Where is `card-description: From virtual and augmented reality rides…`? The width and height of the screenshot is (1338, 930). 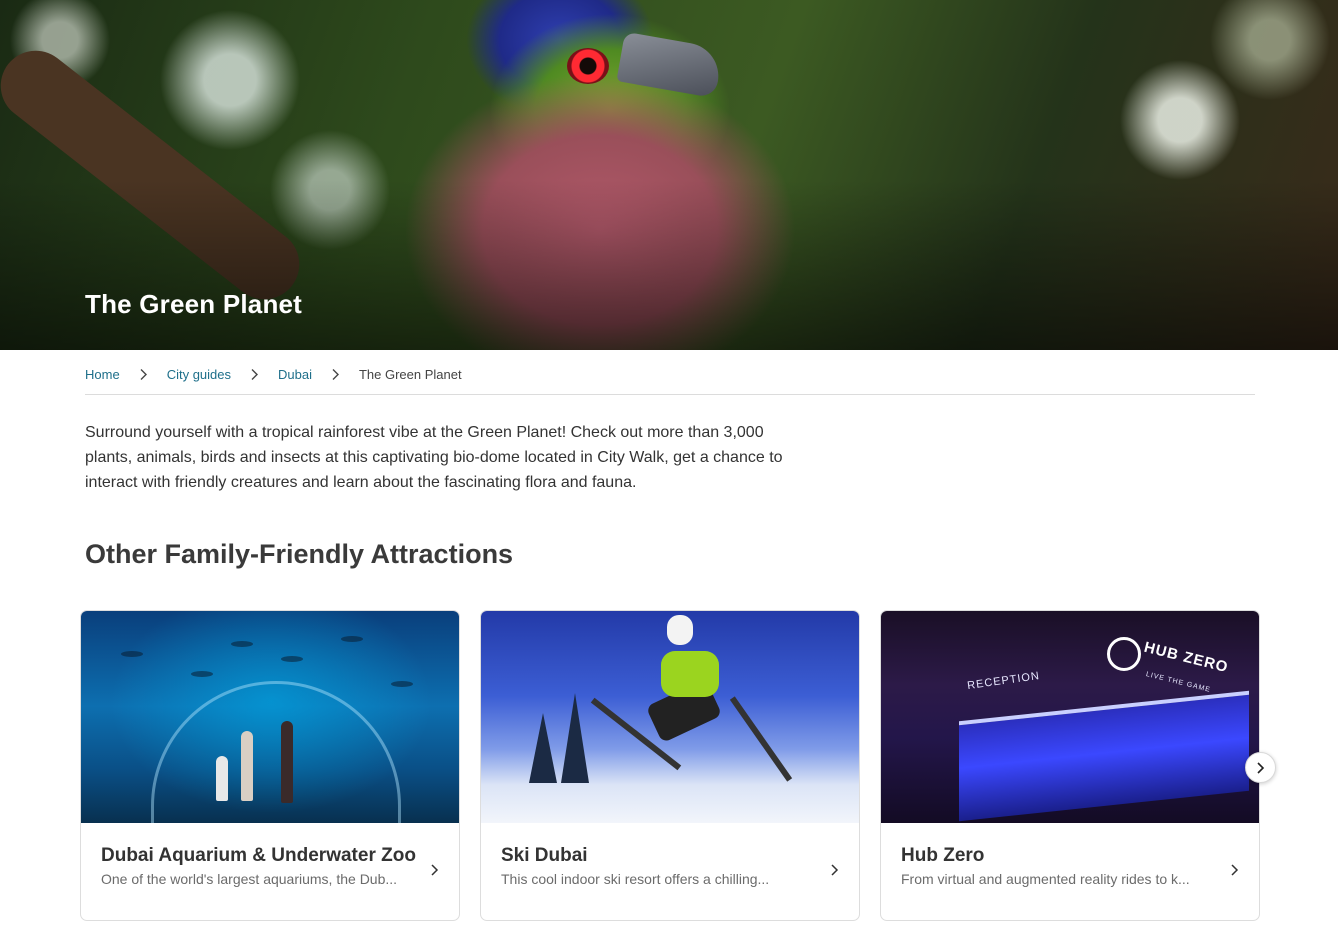
card-description: From virtual and augmented reality rides… is located at coordinates (1045, 879).